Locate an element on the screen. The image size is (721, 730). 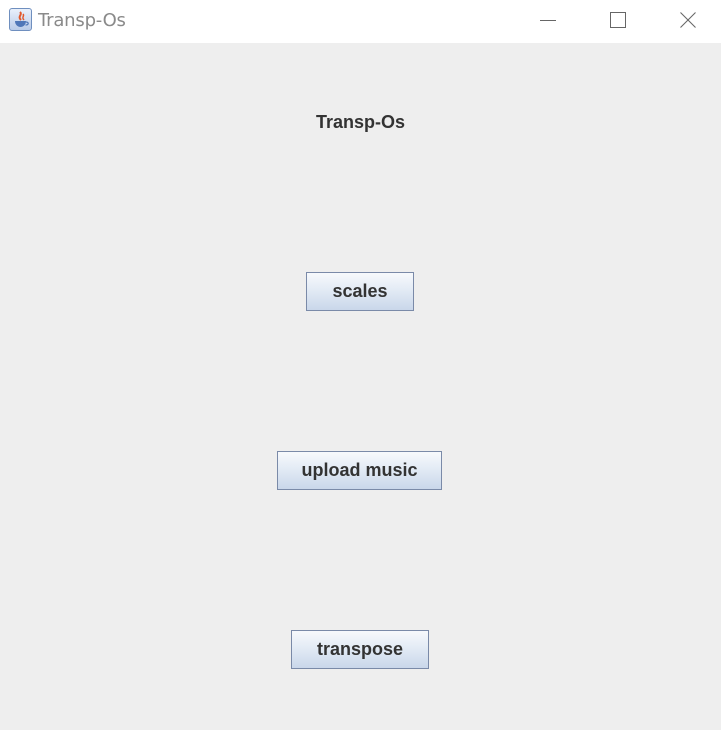
page-title: Transp-Os is located at coordinates (360, 122).